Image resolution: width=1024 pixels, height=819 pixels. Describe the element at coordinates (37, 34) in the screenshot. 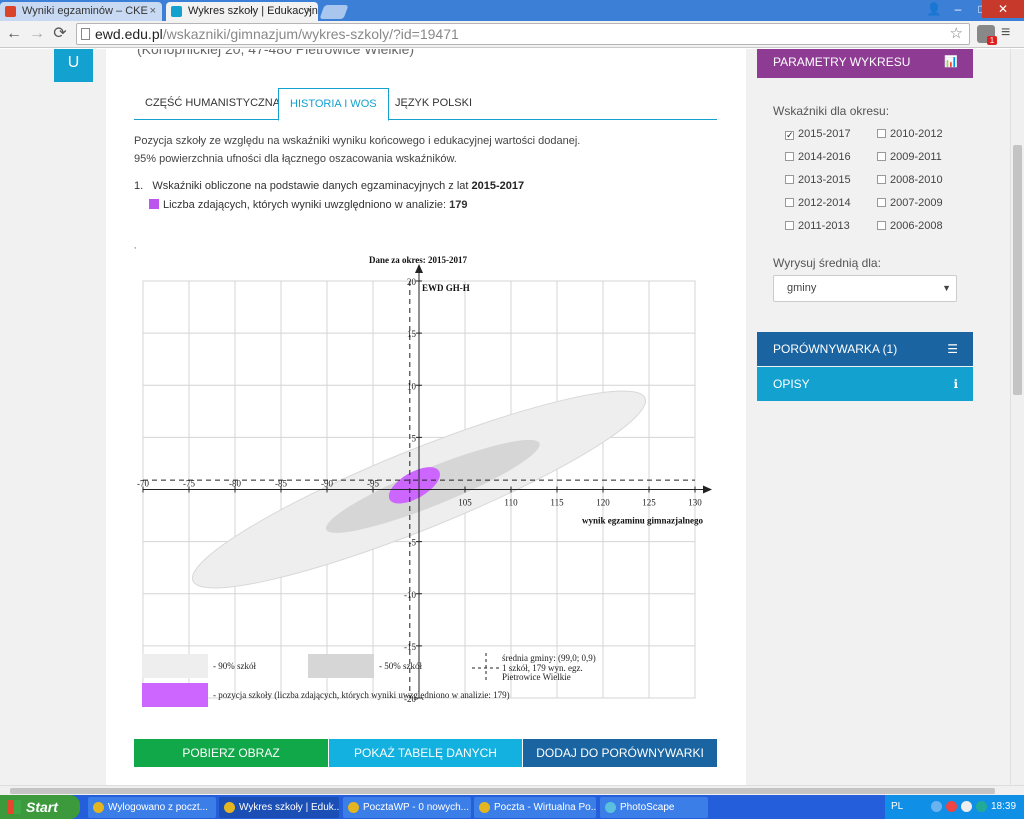

I see `forward-button: →` at that location.